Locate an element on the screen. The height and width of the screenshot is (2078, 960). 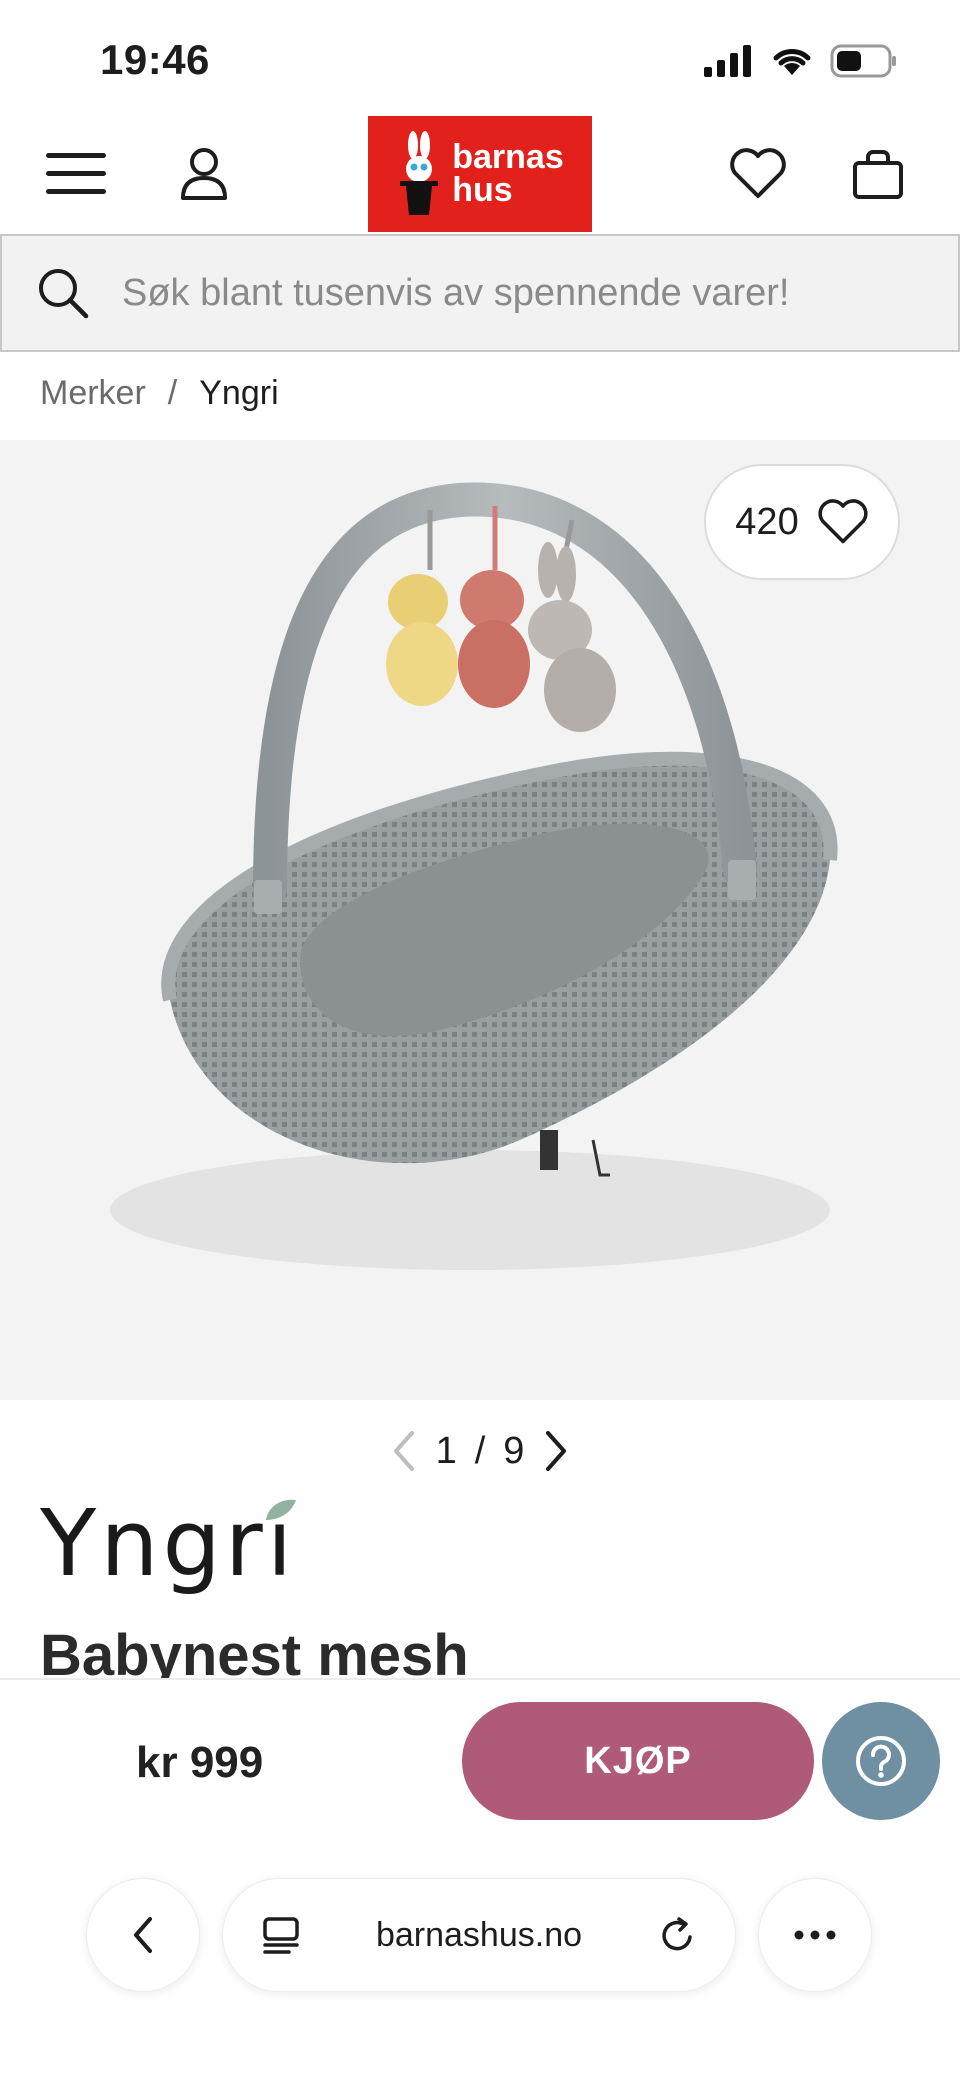
next-image-button is located at coordinates (557, 1451).